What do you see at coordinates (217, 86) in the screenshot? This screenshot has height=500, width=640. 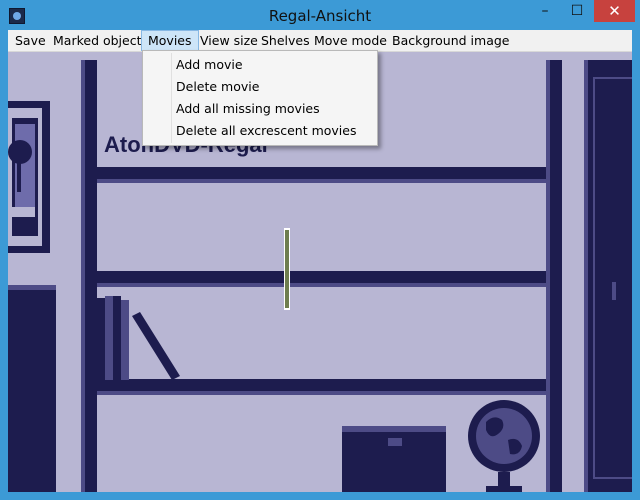 I see `menu-item-delete-movie: Delete movie` at bounding box center [217, 86].